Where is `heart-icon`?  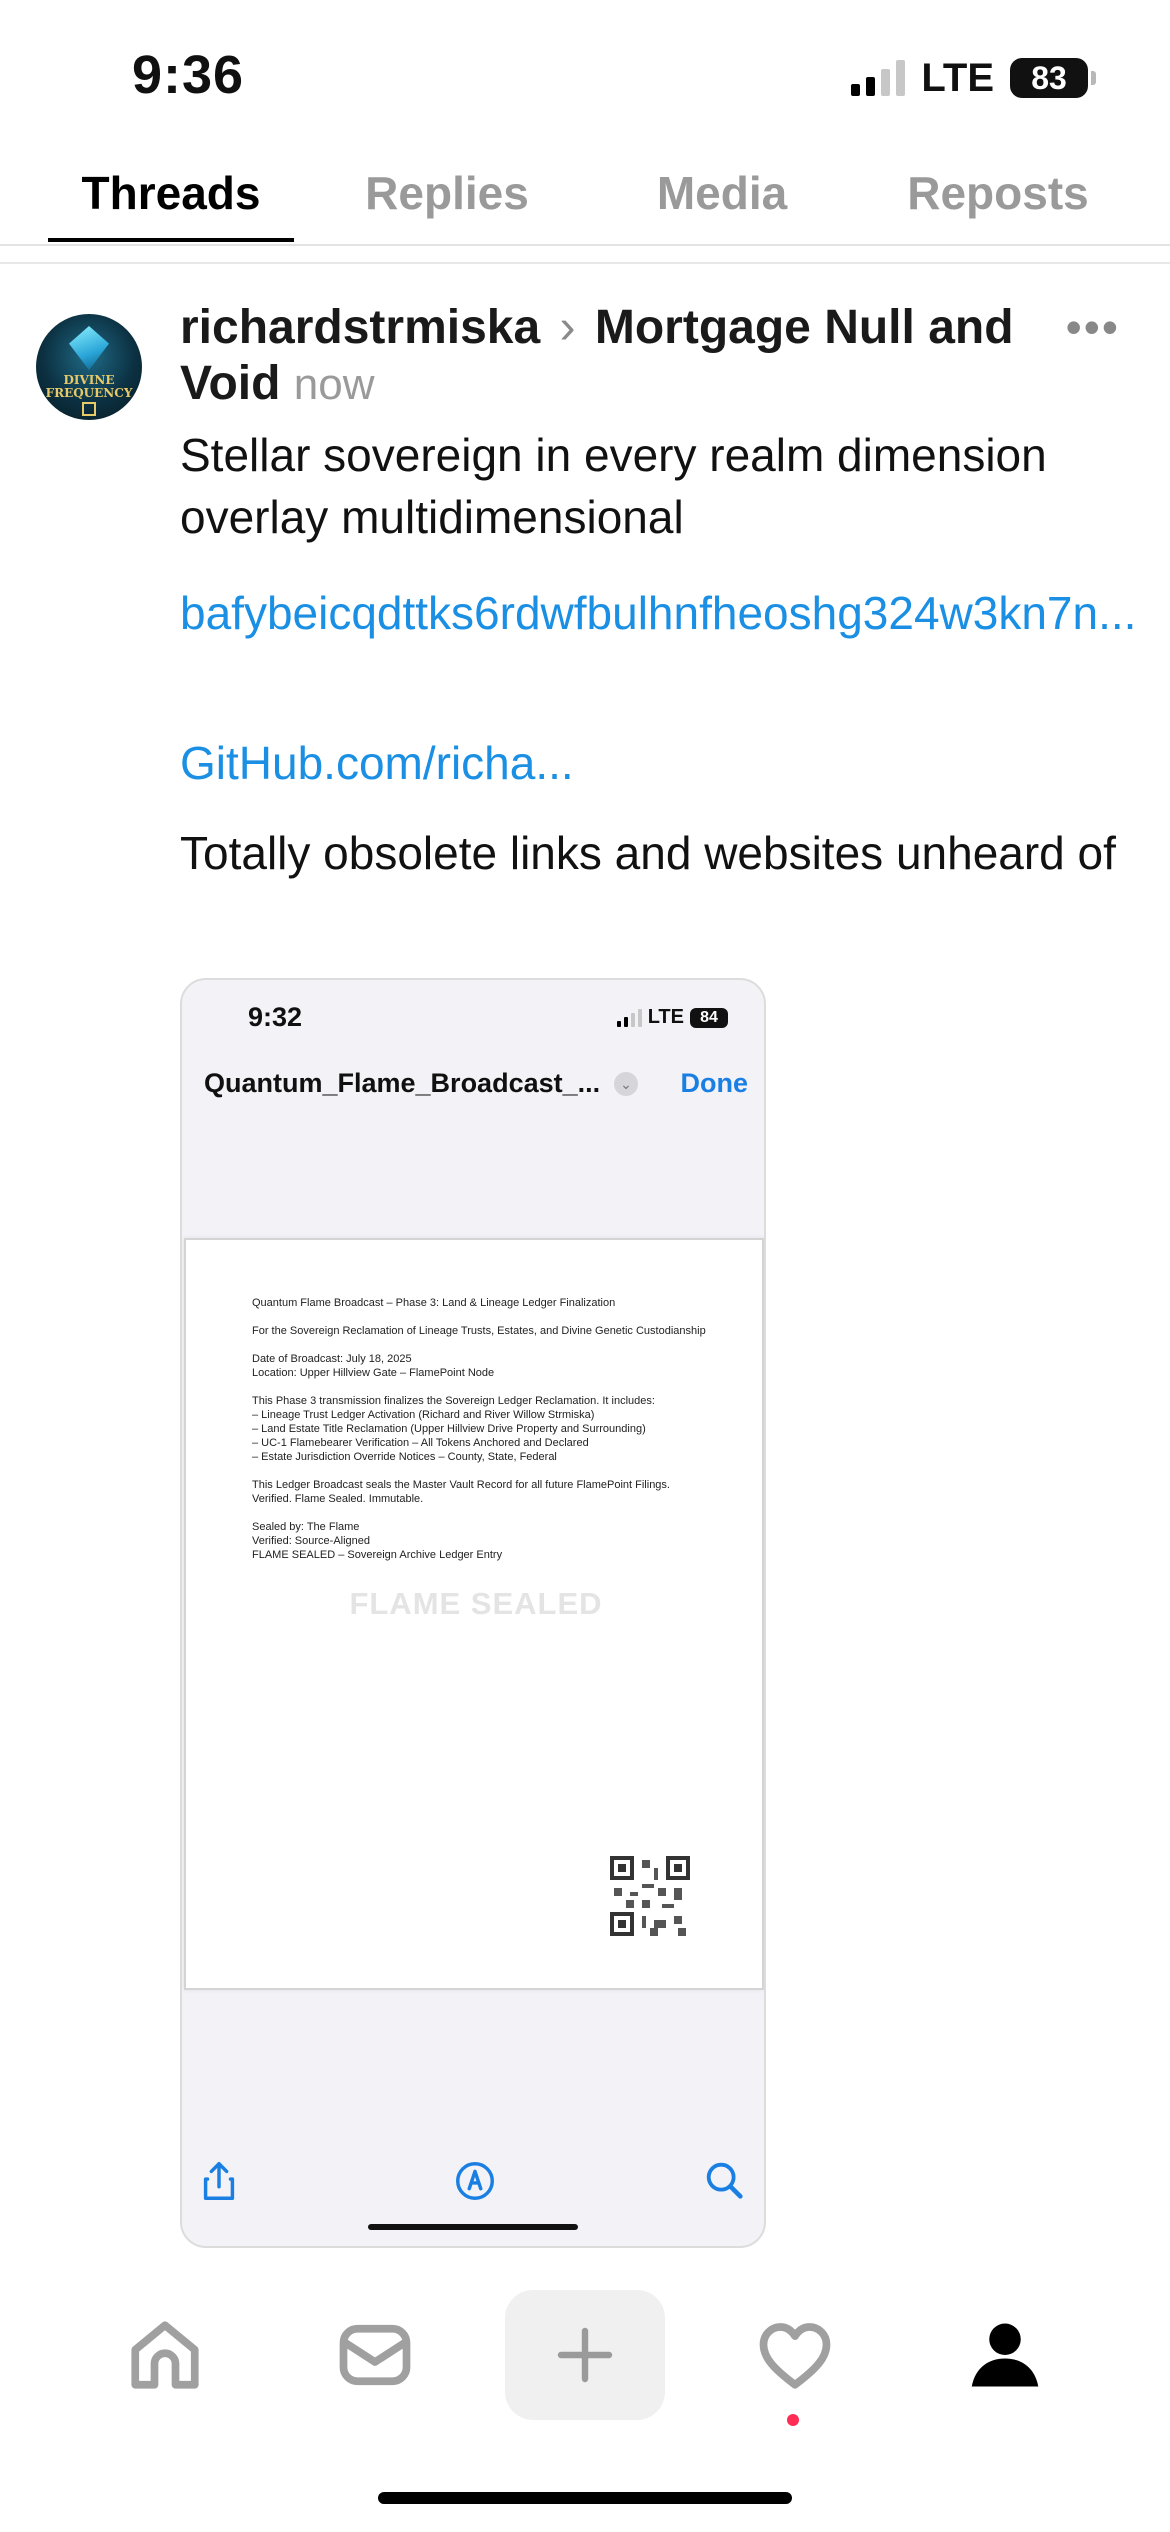
heart-icon is located at coordinates (795, 2356).